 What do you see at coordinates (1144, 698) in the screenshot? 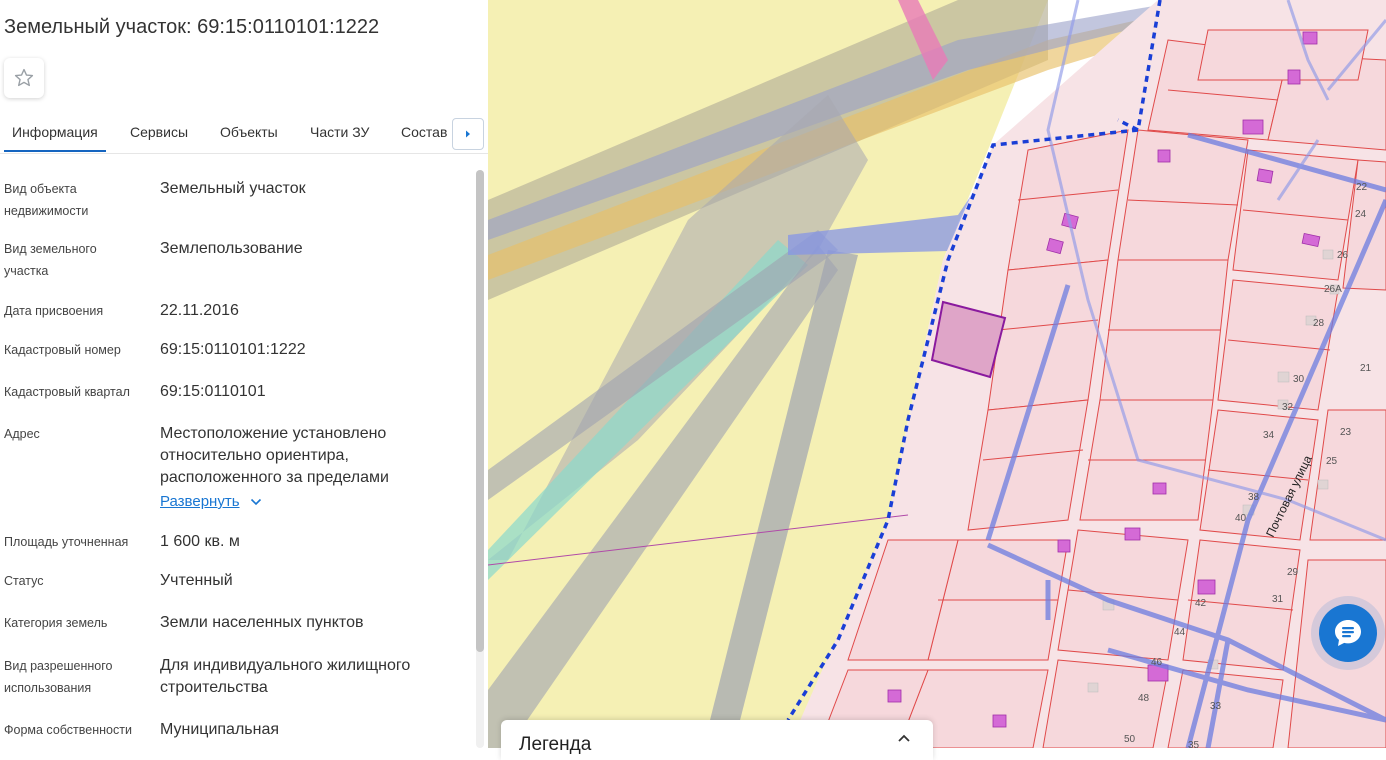
I see `house-number: 48` at bounding box center [1144, 698].